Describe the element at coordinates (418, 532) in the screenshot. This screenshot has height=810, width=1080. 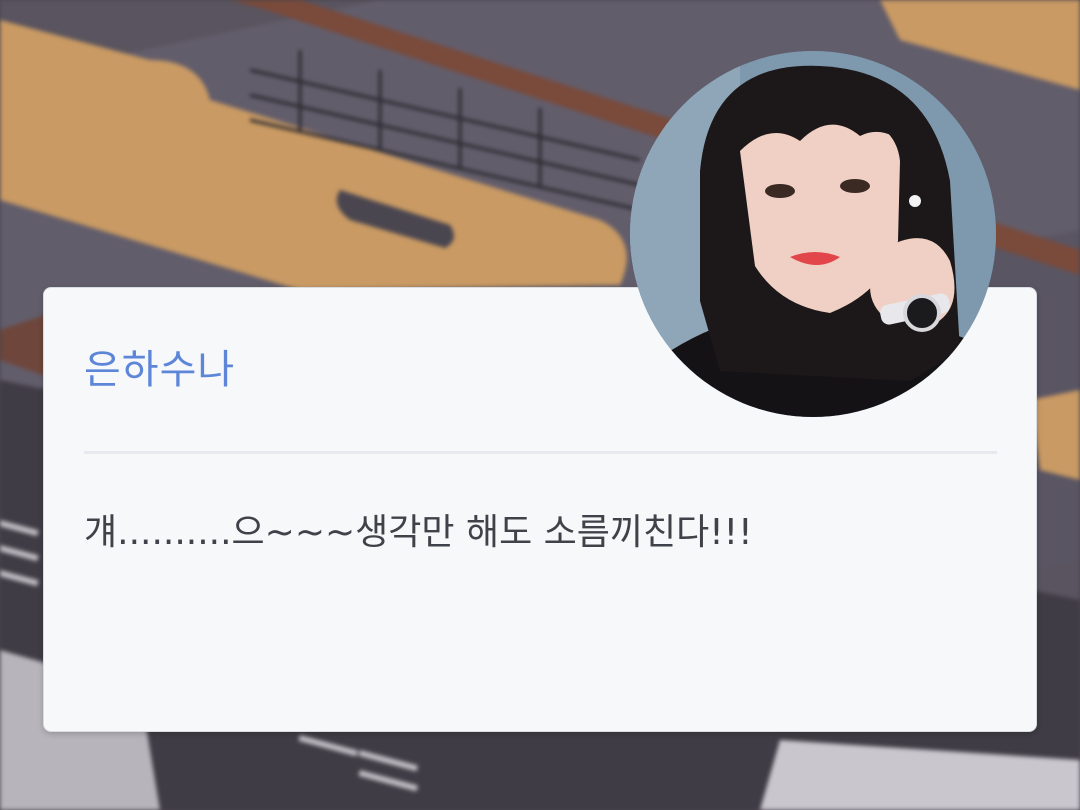
I see `dialogue-text: 걔..........으~~~생각만 해도 소름끼친다!!!` at that location.